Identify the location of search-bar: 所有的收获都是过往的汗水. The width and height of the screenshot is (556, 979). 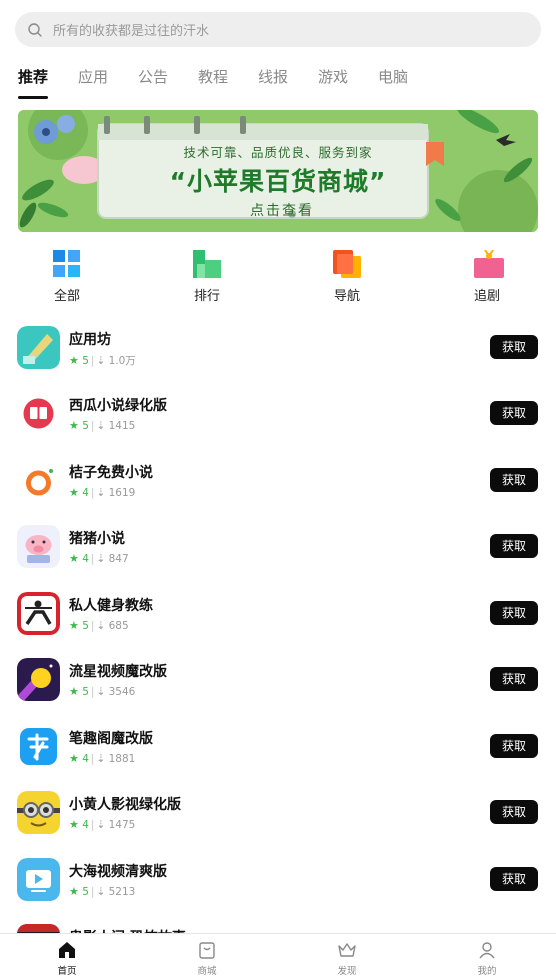
(278, 29).